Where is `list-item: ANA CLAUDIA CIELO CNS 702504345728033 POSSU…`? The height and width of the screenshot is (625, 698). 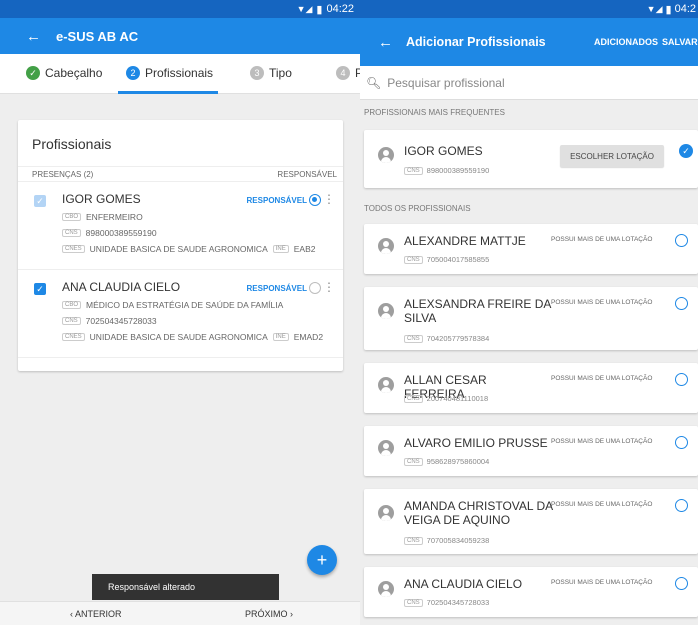
list-item: ANA CLAUDIA CIELO CNS 702504345728033 POSSU… is located at coordinates (531, 592).